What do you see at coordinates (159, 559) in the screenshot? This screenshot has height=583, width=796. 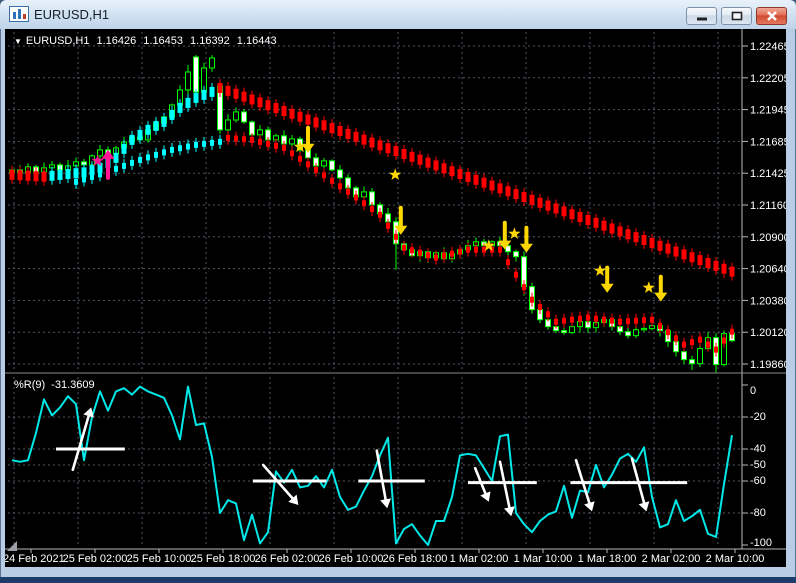 I see `time-axis-label: 25 Feb 10:00` at bounding box center [159, 559].